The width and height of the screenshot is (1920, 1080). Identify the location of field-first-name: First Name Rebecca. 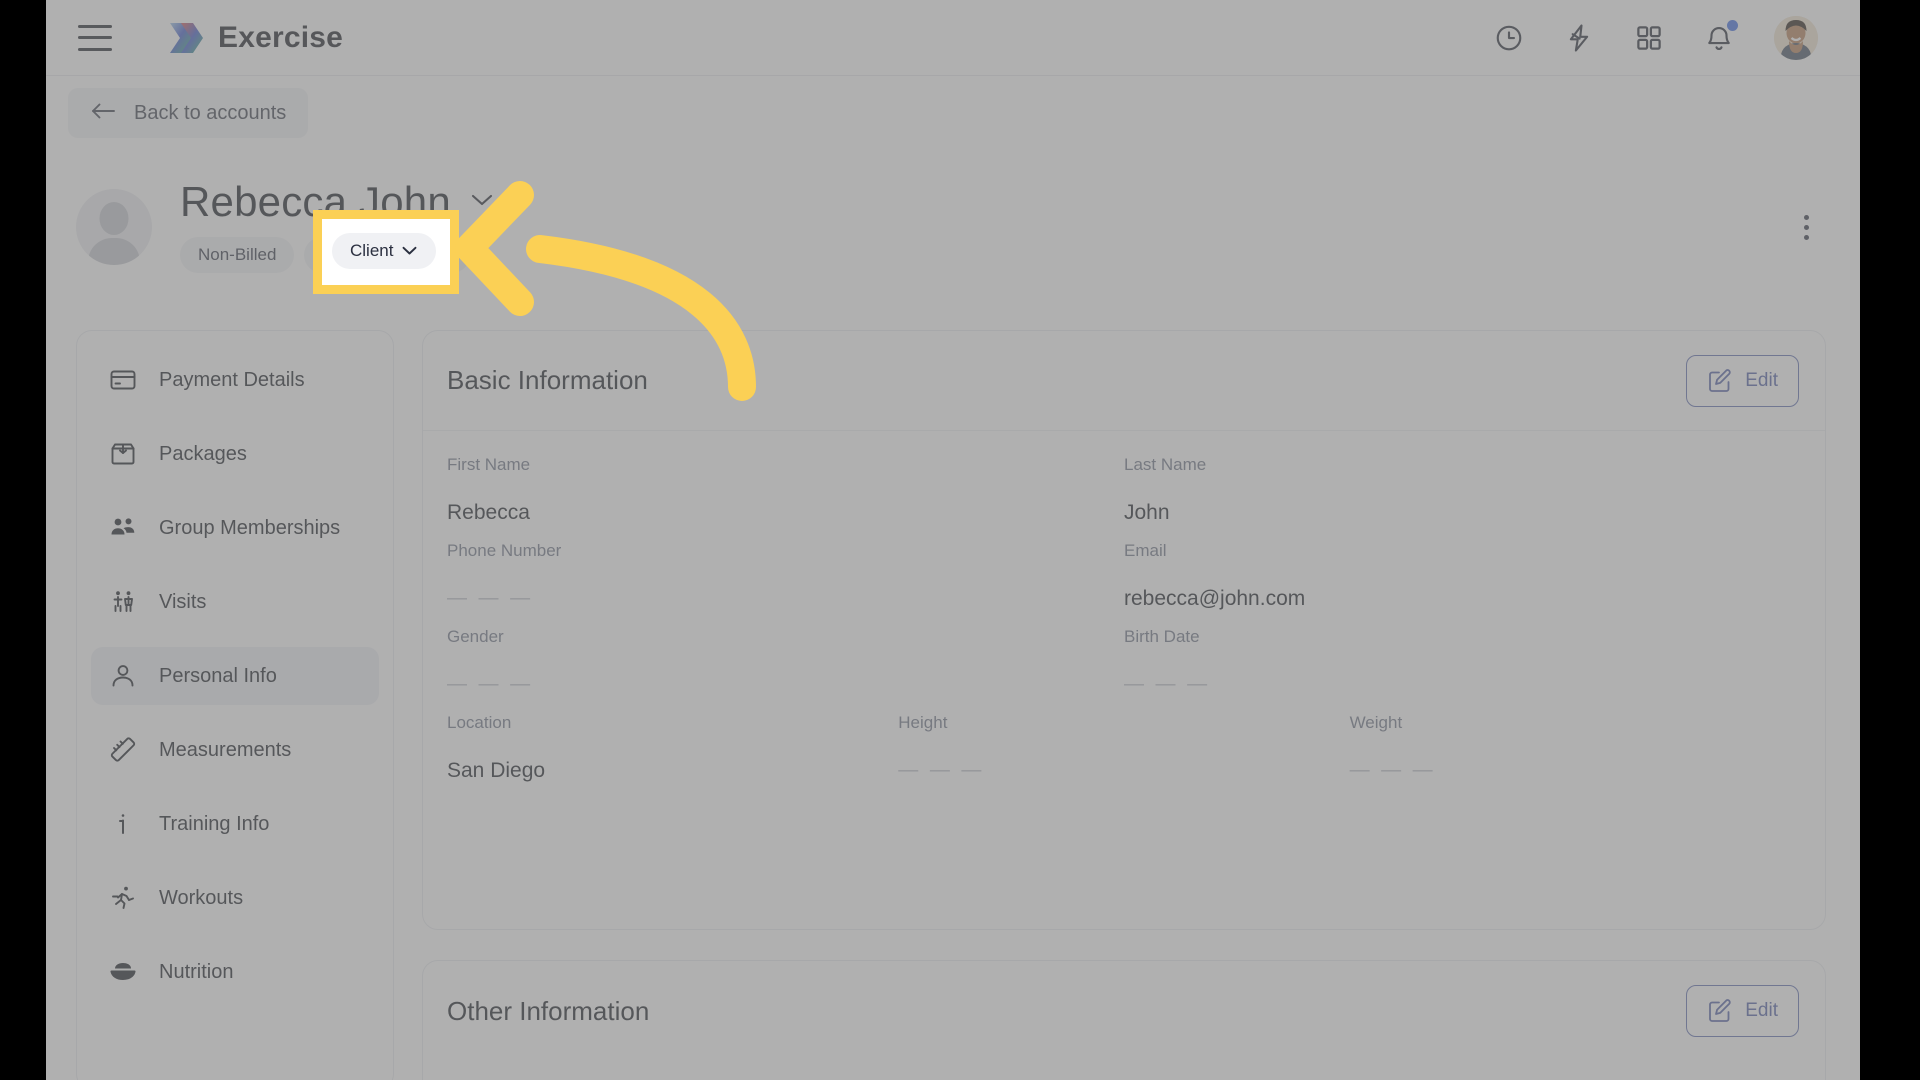
(785, 491).